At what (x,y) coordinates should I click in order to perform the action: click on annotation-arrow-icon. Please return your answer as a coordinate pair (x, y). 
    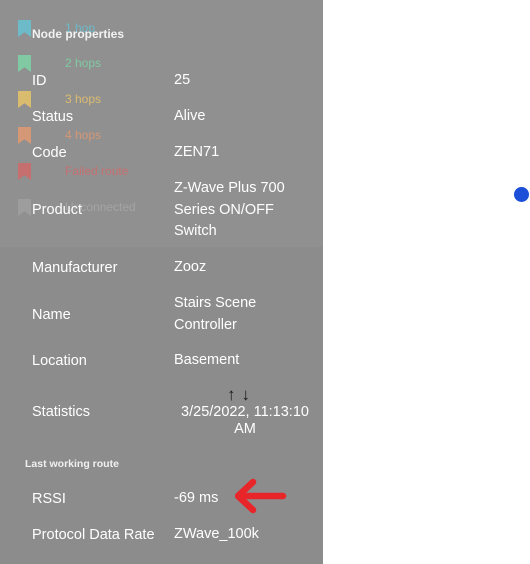
    Looking at the image, I should click on (260, 496).